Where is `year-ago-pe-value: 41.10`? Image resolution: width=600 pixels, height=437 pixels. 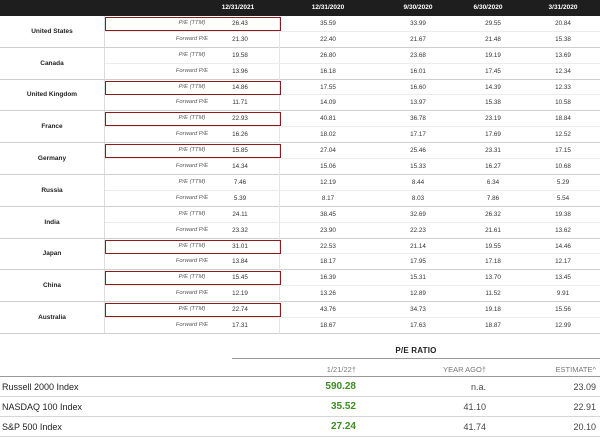
year-ago-pe-value: 41.10 is located at coordinates (474, 407).